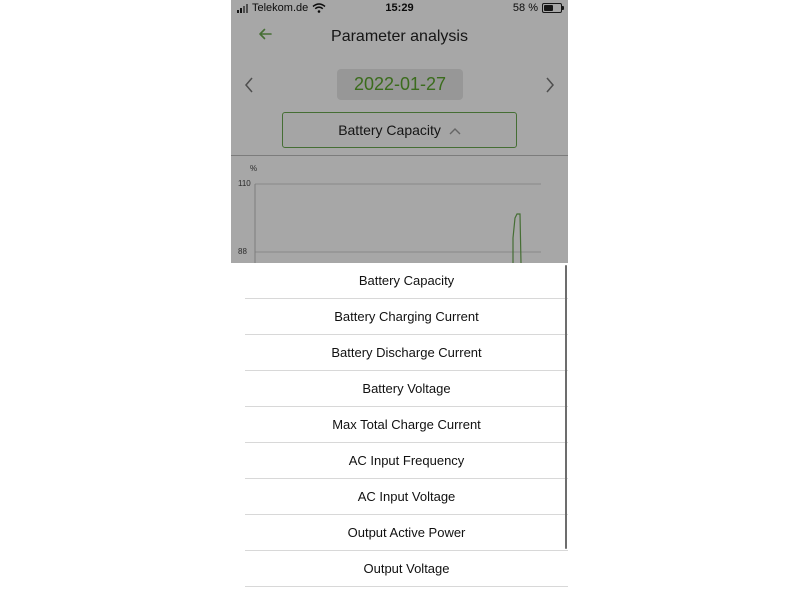 The height and width of the screenshot is (600, 800). What do you see at coordinates (406, 389) in the screenshot?
I see `picker-option: Battery Voltage` at bounding box center [406, 389].